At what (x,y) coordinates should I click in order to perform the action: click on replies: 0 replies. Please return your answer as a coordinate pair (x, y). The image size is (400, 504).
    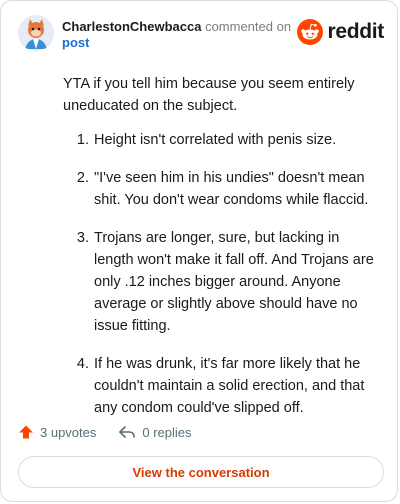
    Looking at the image, I should click on (155, 432).